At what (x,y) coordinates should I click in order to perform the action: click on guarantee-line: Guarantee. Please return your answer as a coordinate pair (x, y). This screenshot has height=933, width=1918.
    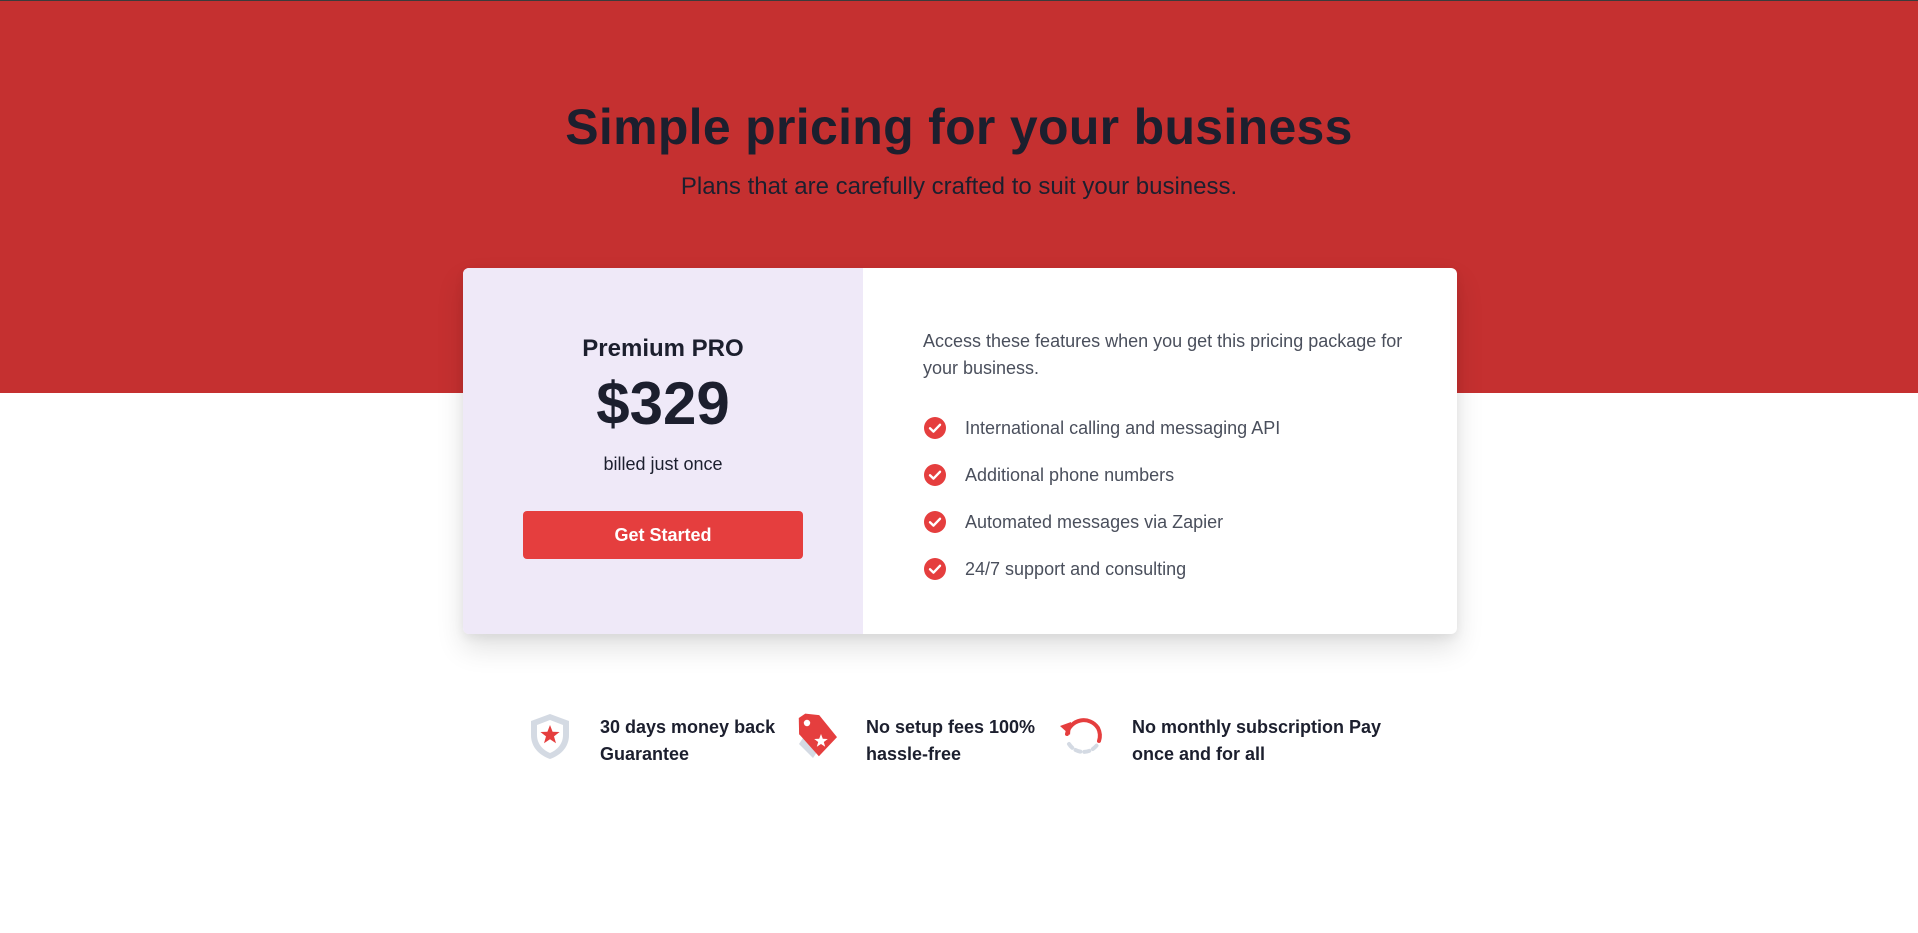
    Looking at the image, I should click on (645, 754).